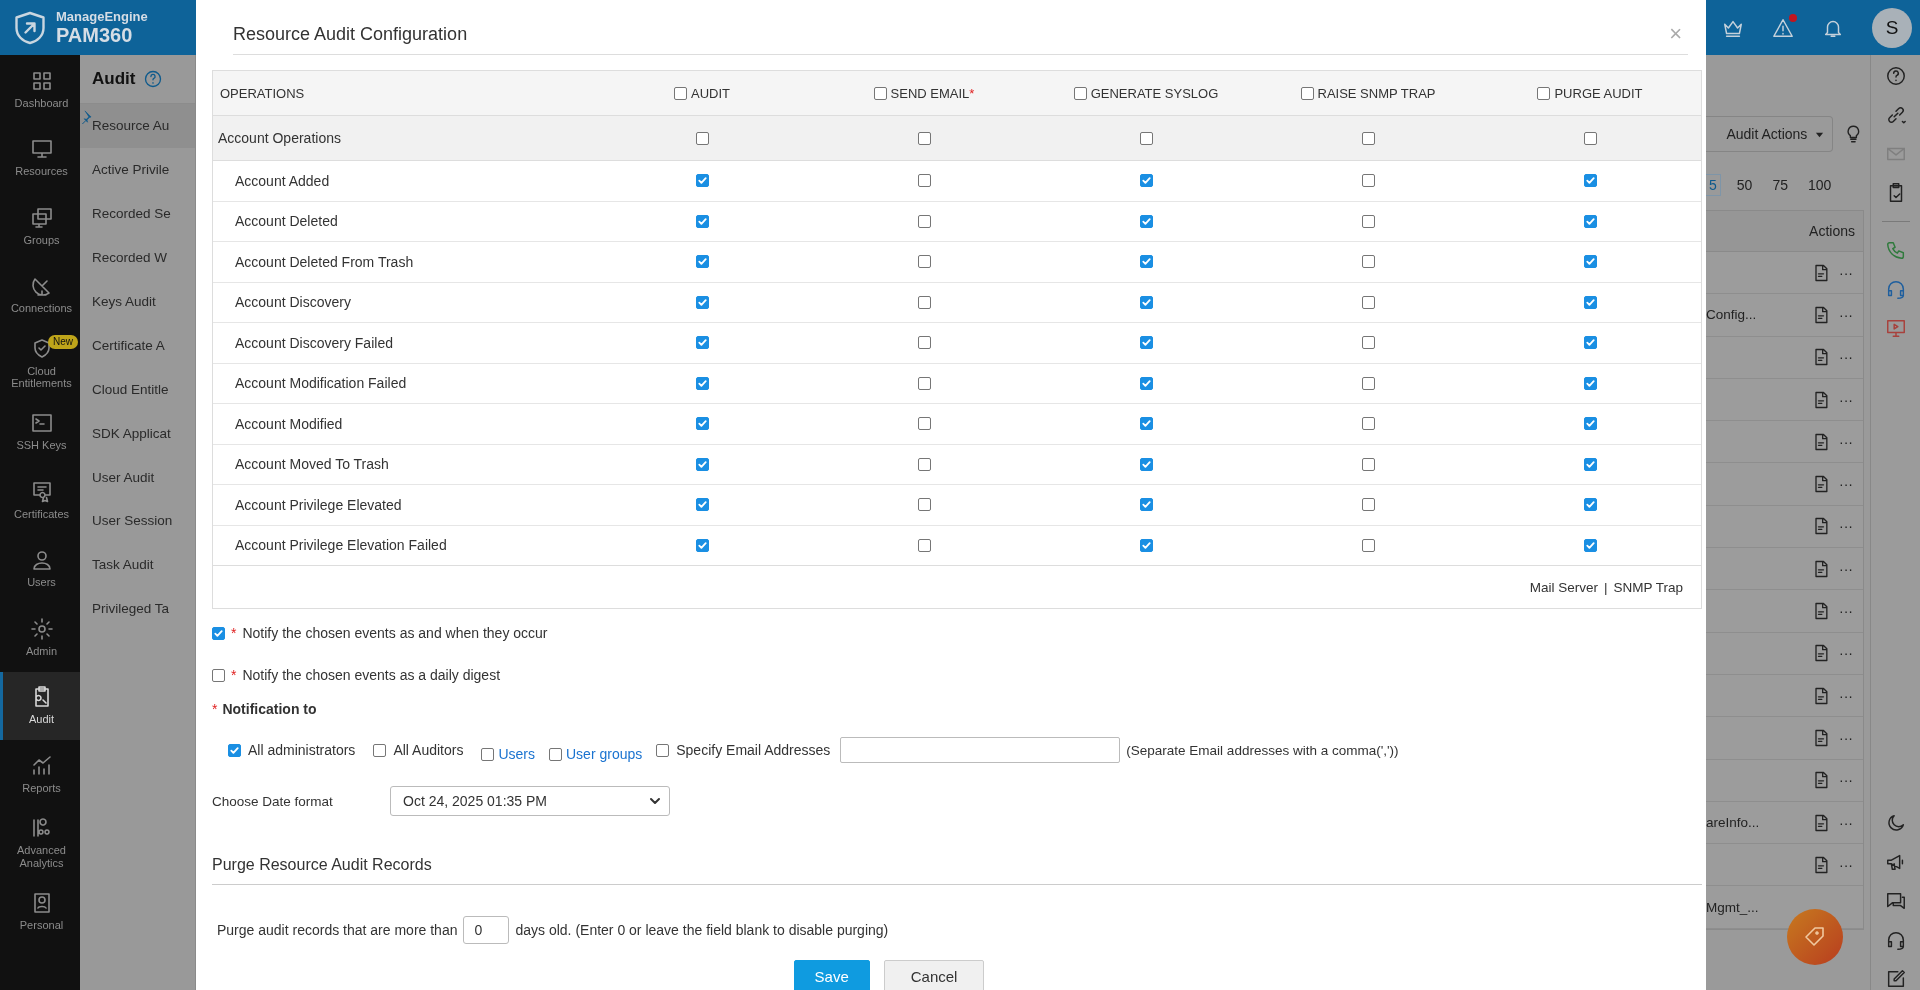 This screenshot has width=1920, height=990. What do you see at coordinates (137, 477) in the screenshot?
I see `submenu-item: User Audit` at bounding box center [137, 477].